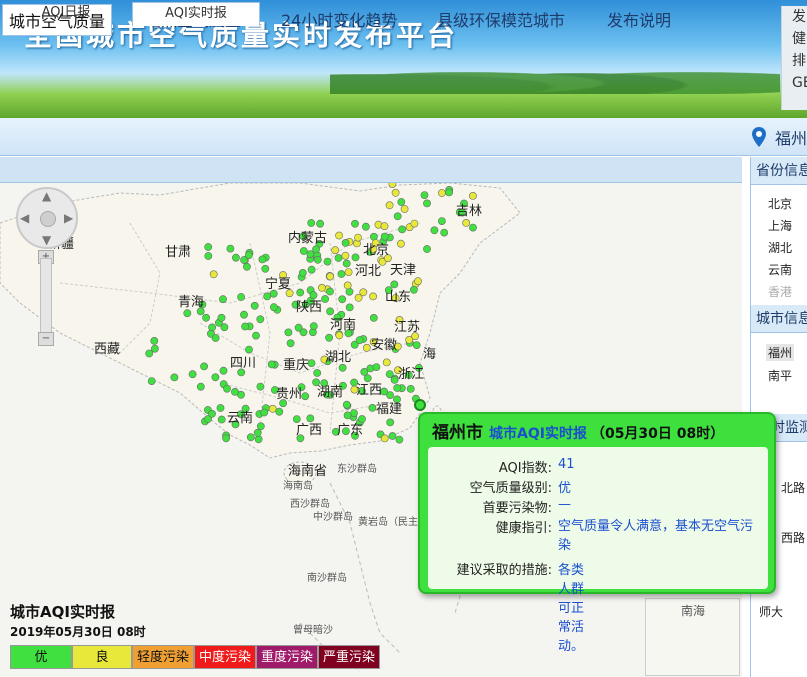 The image size is (807, 677). I want to click on map-pan-control: ▲ ▼ ◀ ▶, so click(47, 218).